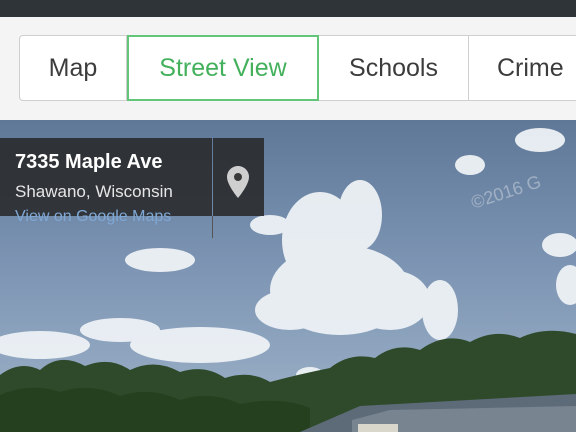 The image size is (576, 432). I want to click on view-tabs: Map Street View Schools Crime, so click(297, 68).